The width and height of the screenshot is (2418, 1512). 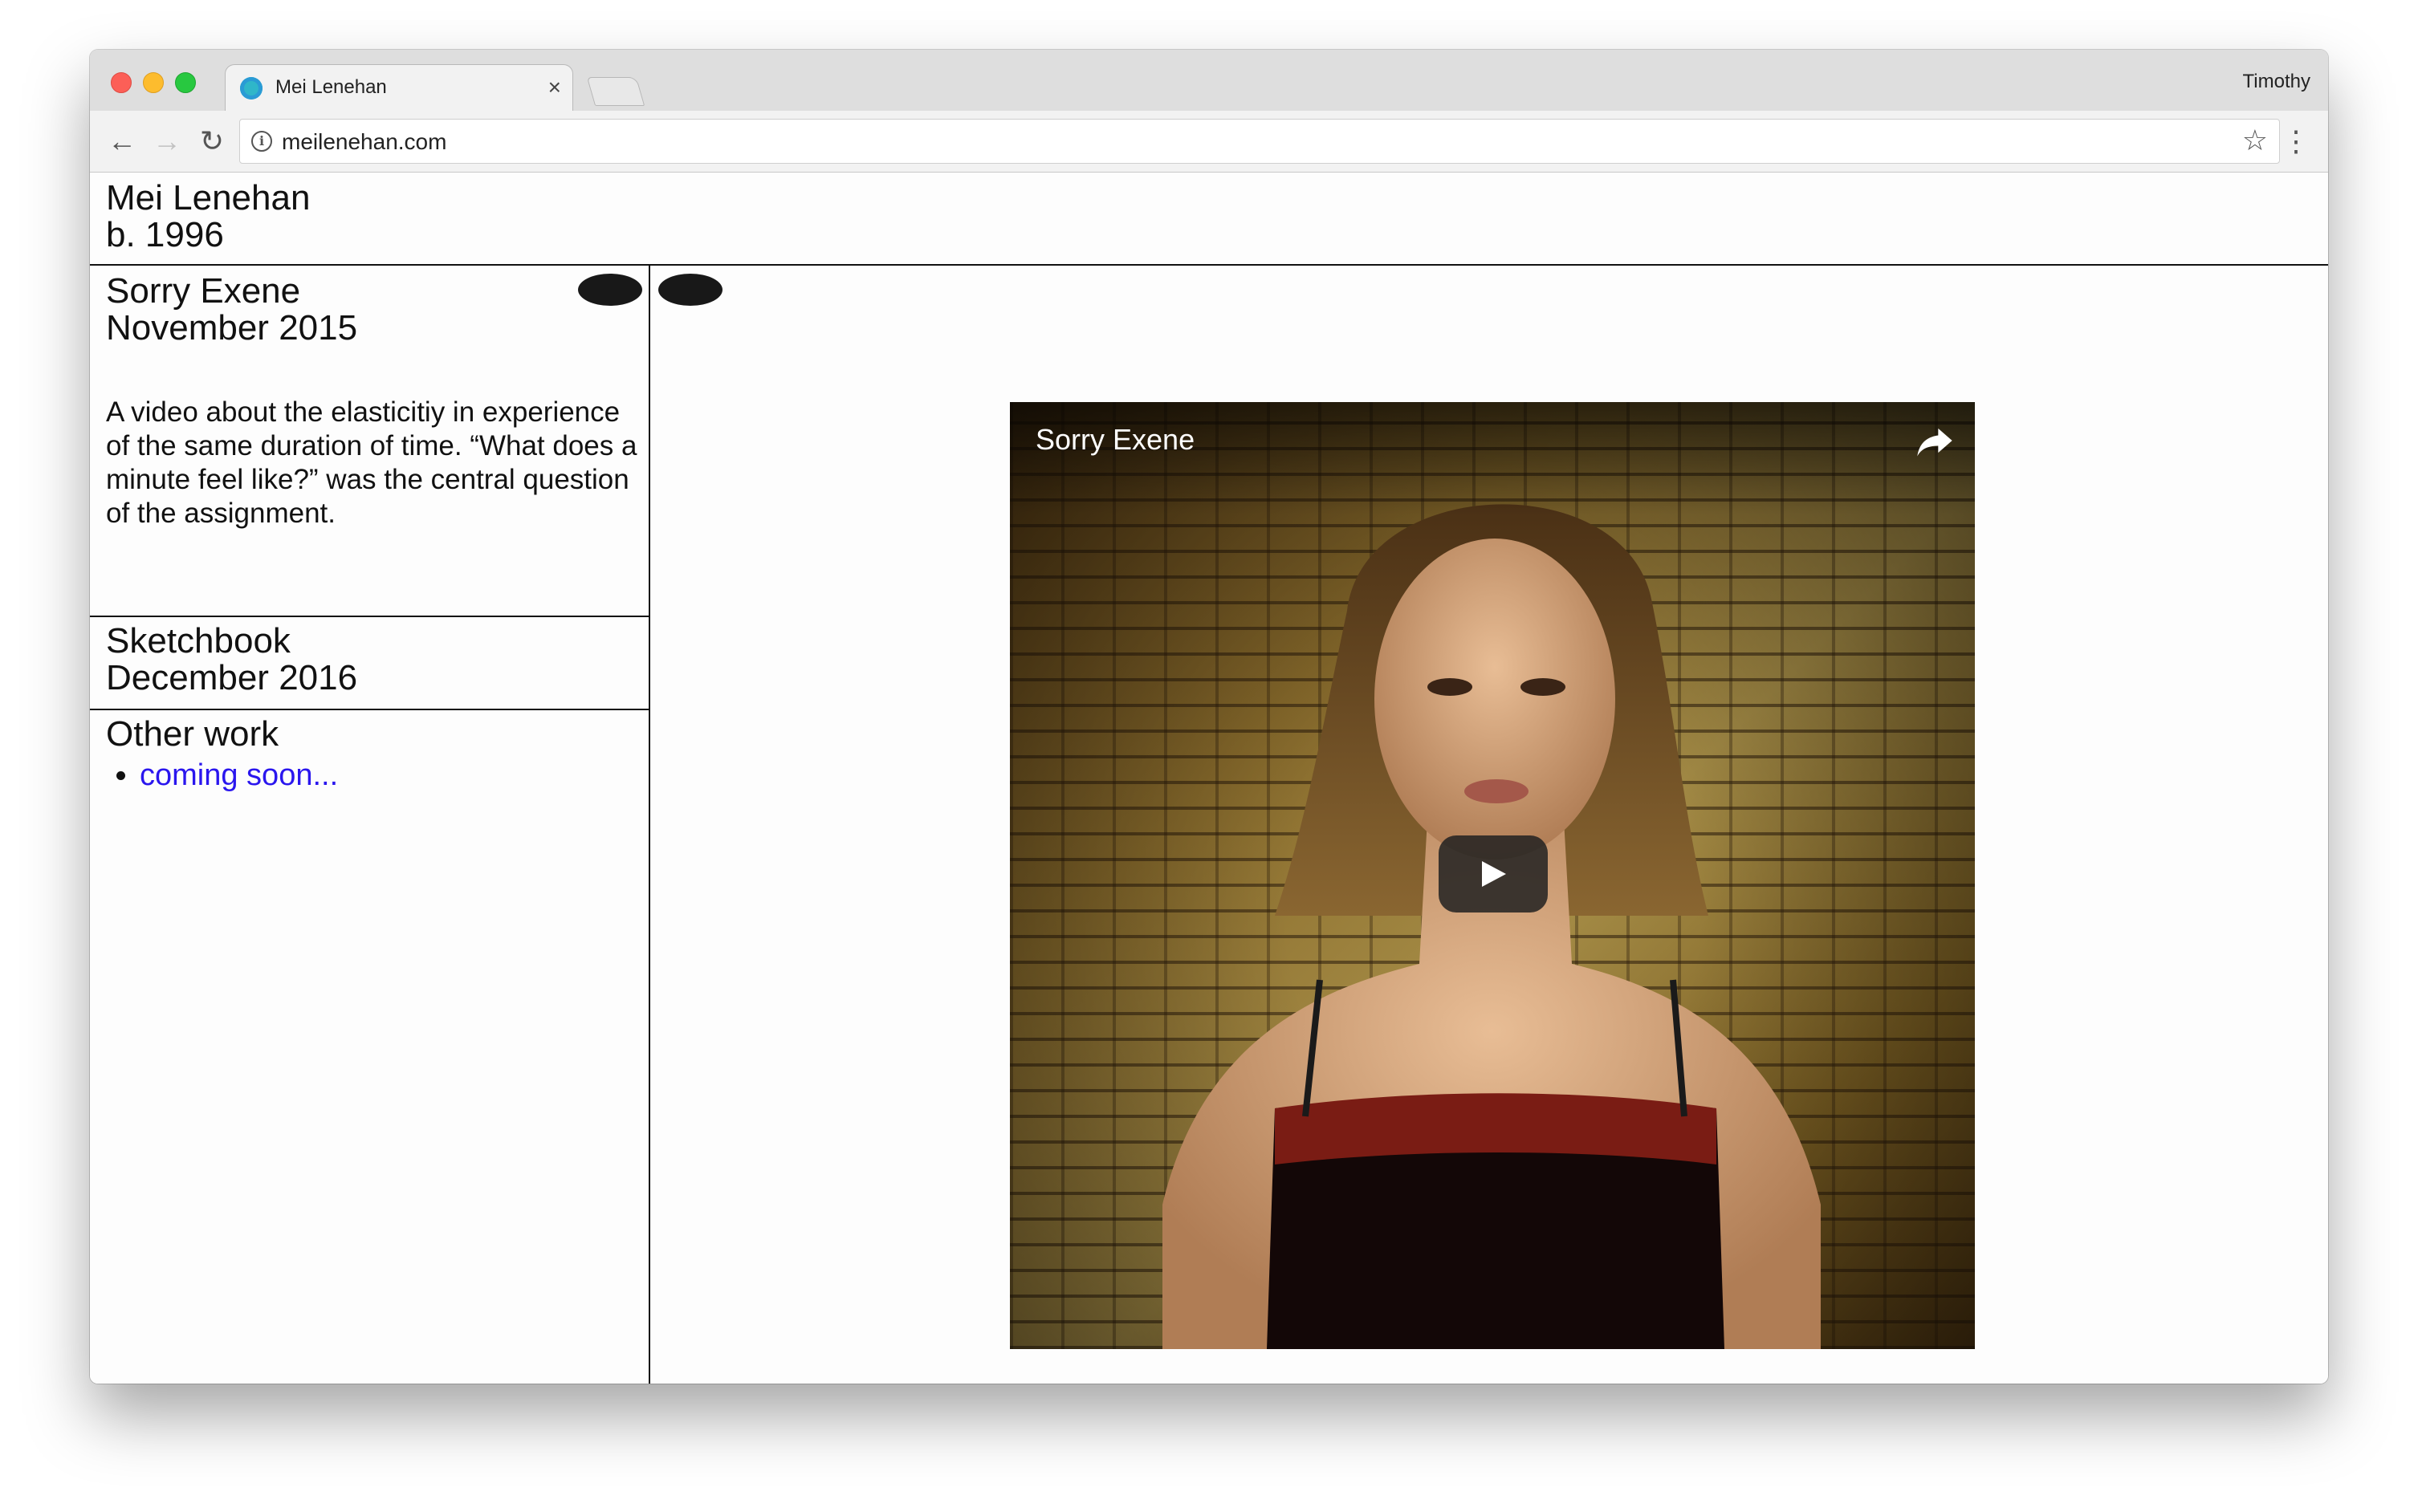 What do you see at coordinates (212, 141) in the screenshot?
I see `reload-icon: ↻` at bounding box center [212, 141].